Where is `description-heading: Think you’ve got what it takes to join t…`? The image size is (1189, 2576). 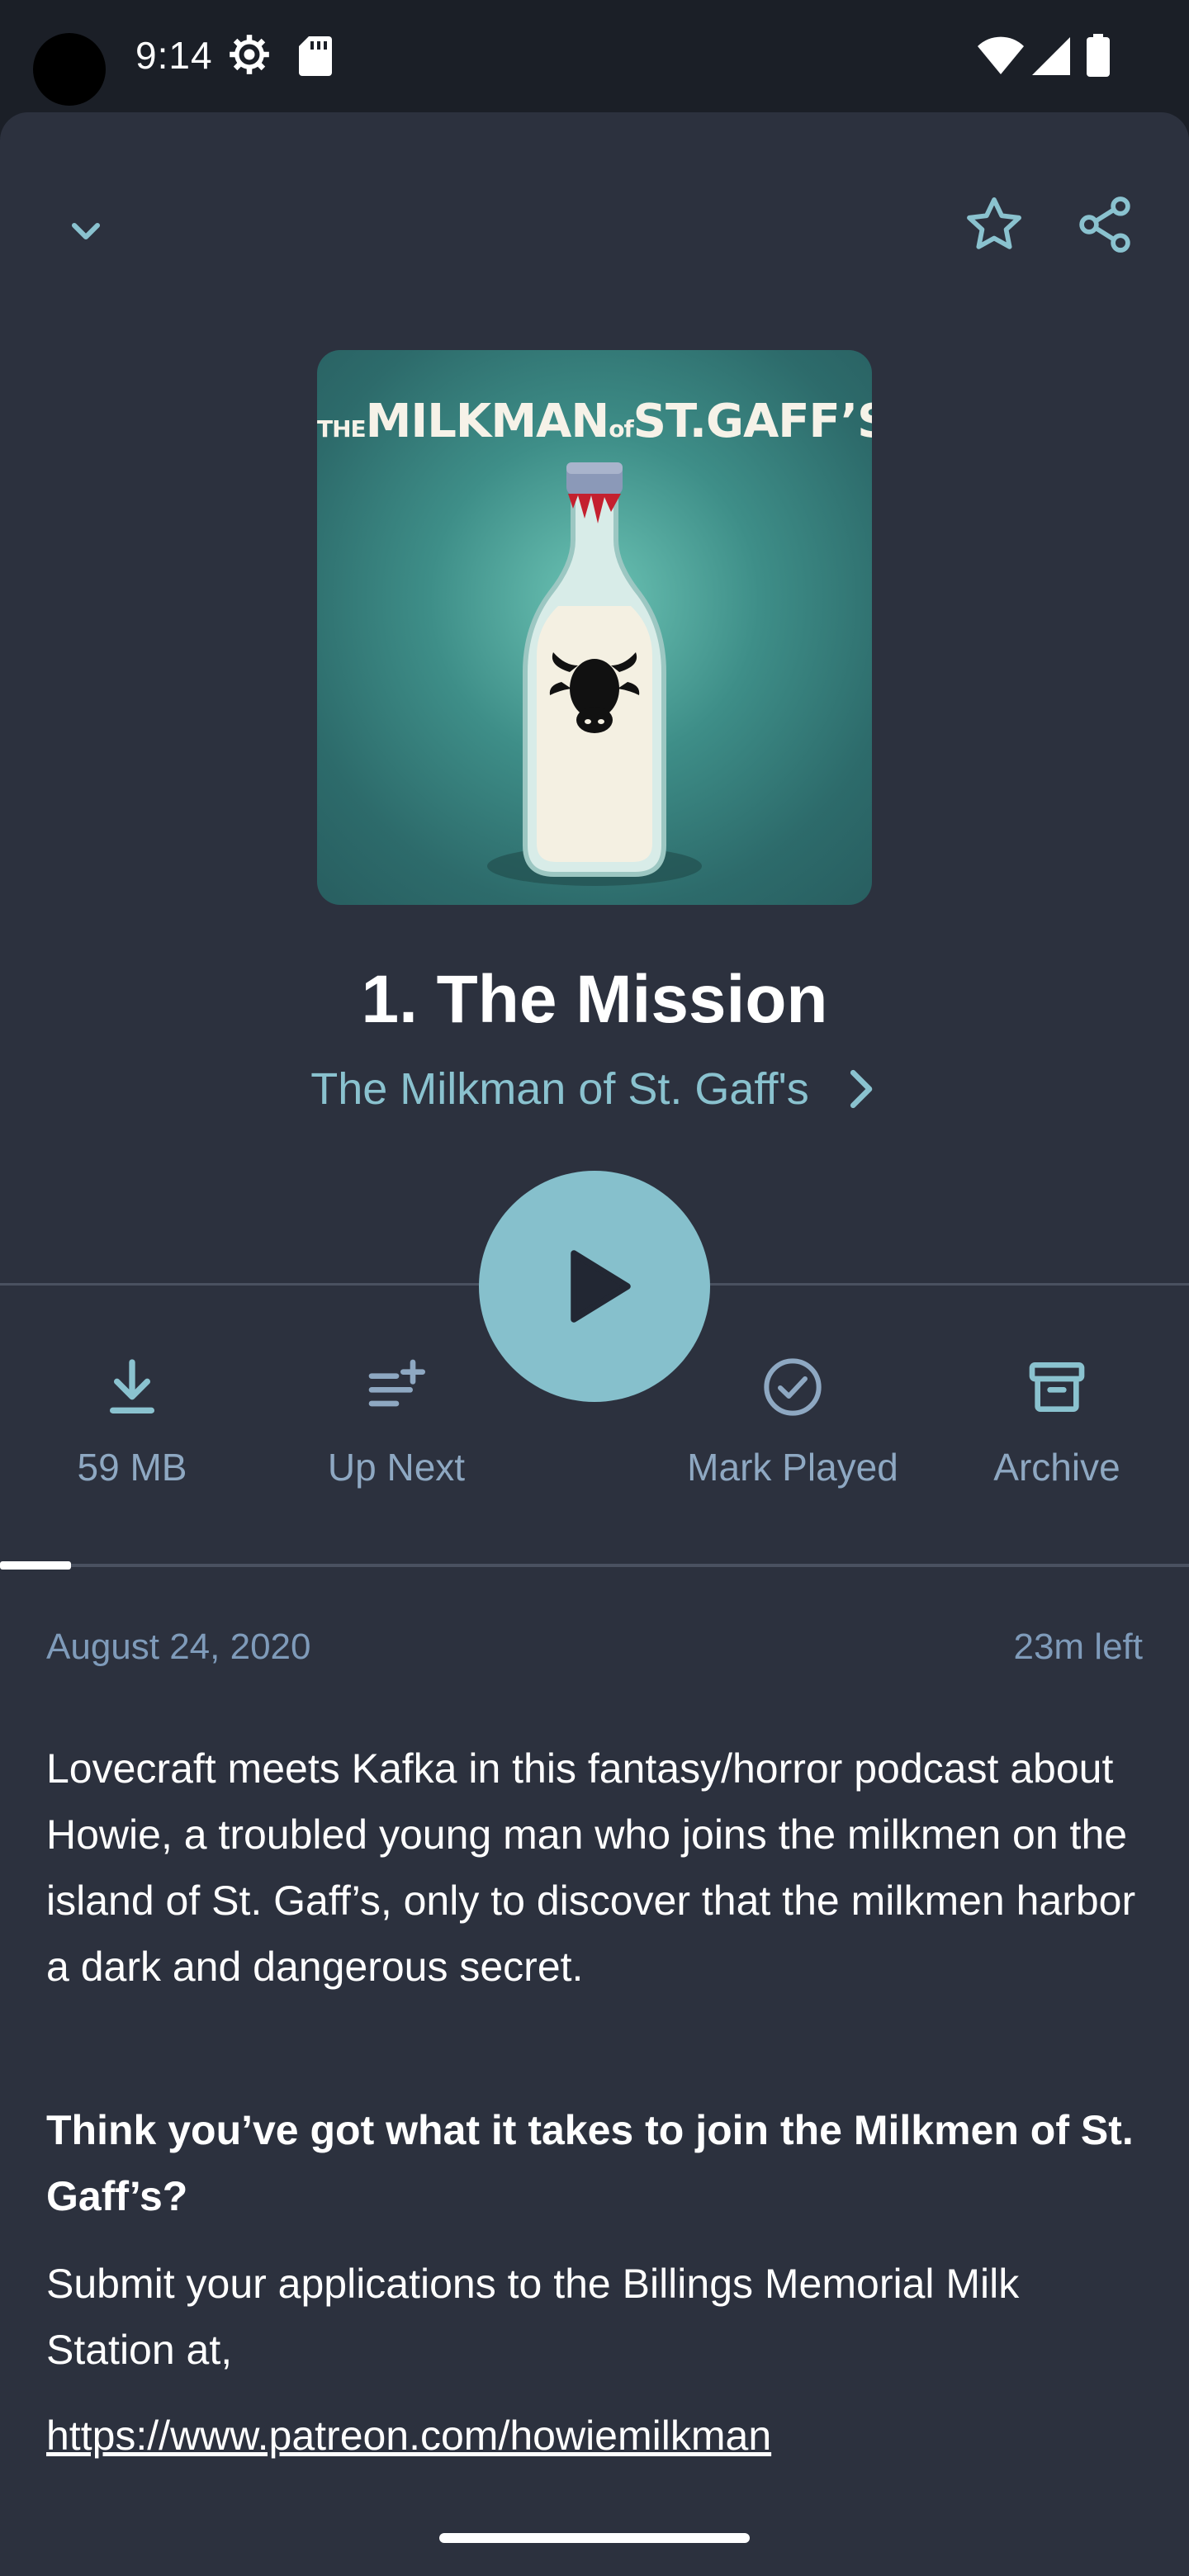 description-heading: Think you’ve got what it takes to join t… is located at coordinates (590, 2163).